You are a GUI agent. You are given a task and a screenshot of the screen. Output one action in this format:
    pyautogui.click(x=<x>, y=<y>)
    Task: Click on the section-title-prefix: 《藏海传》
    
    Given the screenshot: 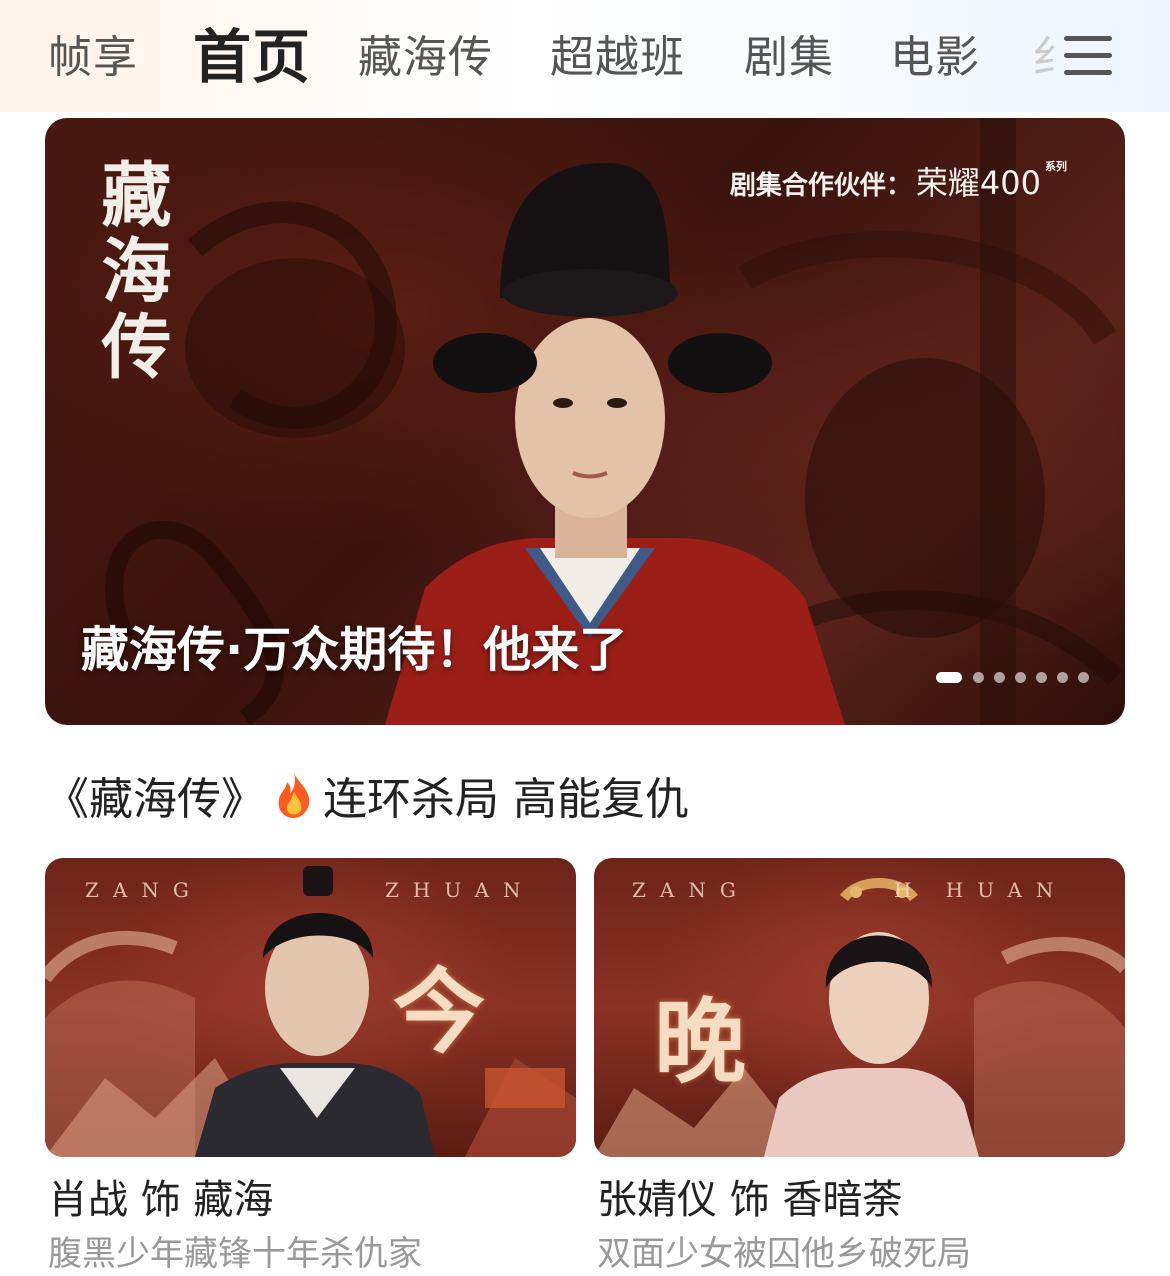 What is the action you would take?
    pyautogui.click(x=155, y=799)
    